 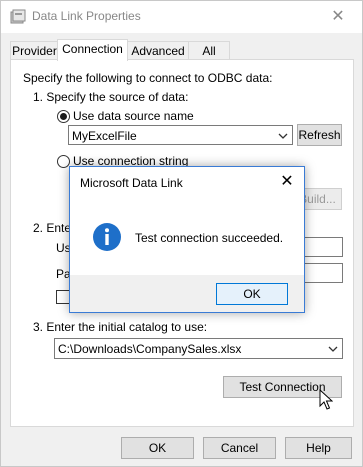 What do you see at coordinates (63, 297) in the screenshot?
I see `blank-password-checkbox` at bounding box center [63, 297].